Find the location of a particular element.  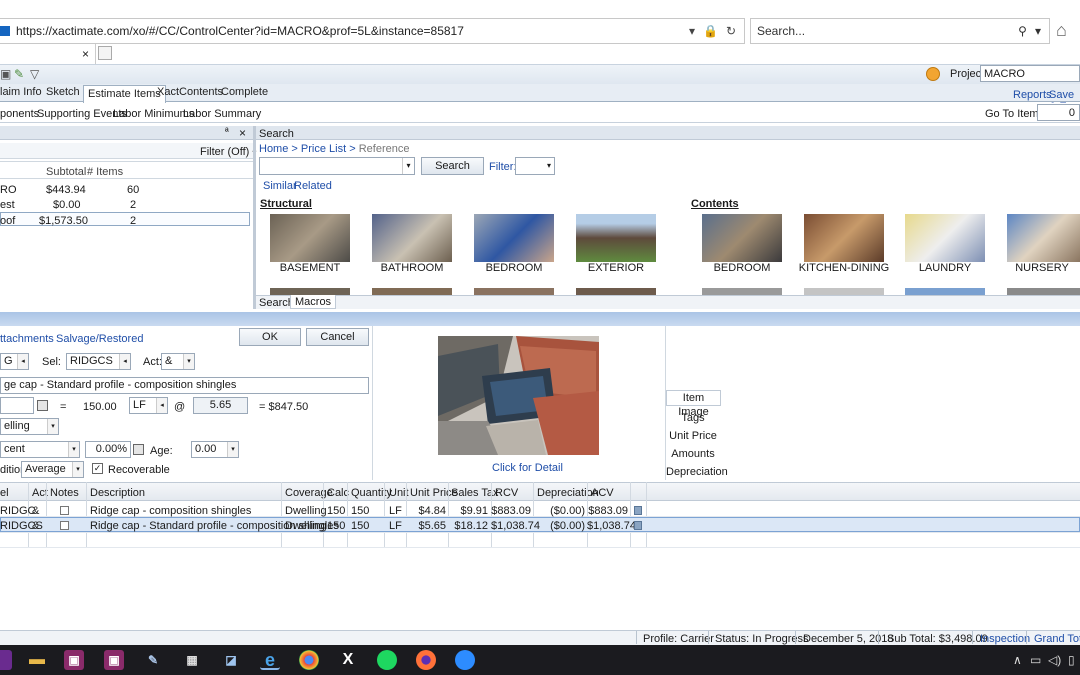

tool-icon: ✎ is located at coordinates (19, 74).